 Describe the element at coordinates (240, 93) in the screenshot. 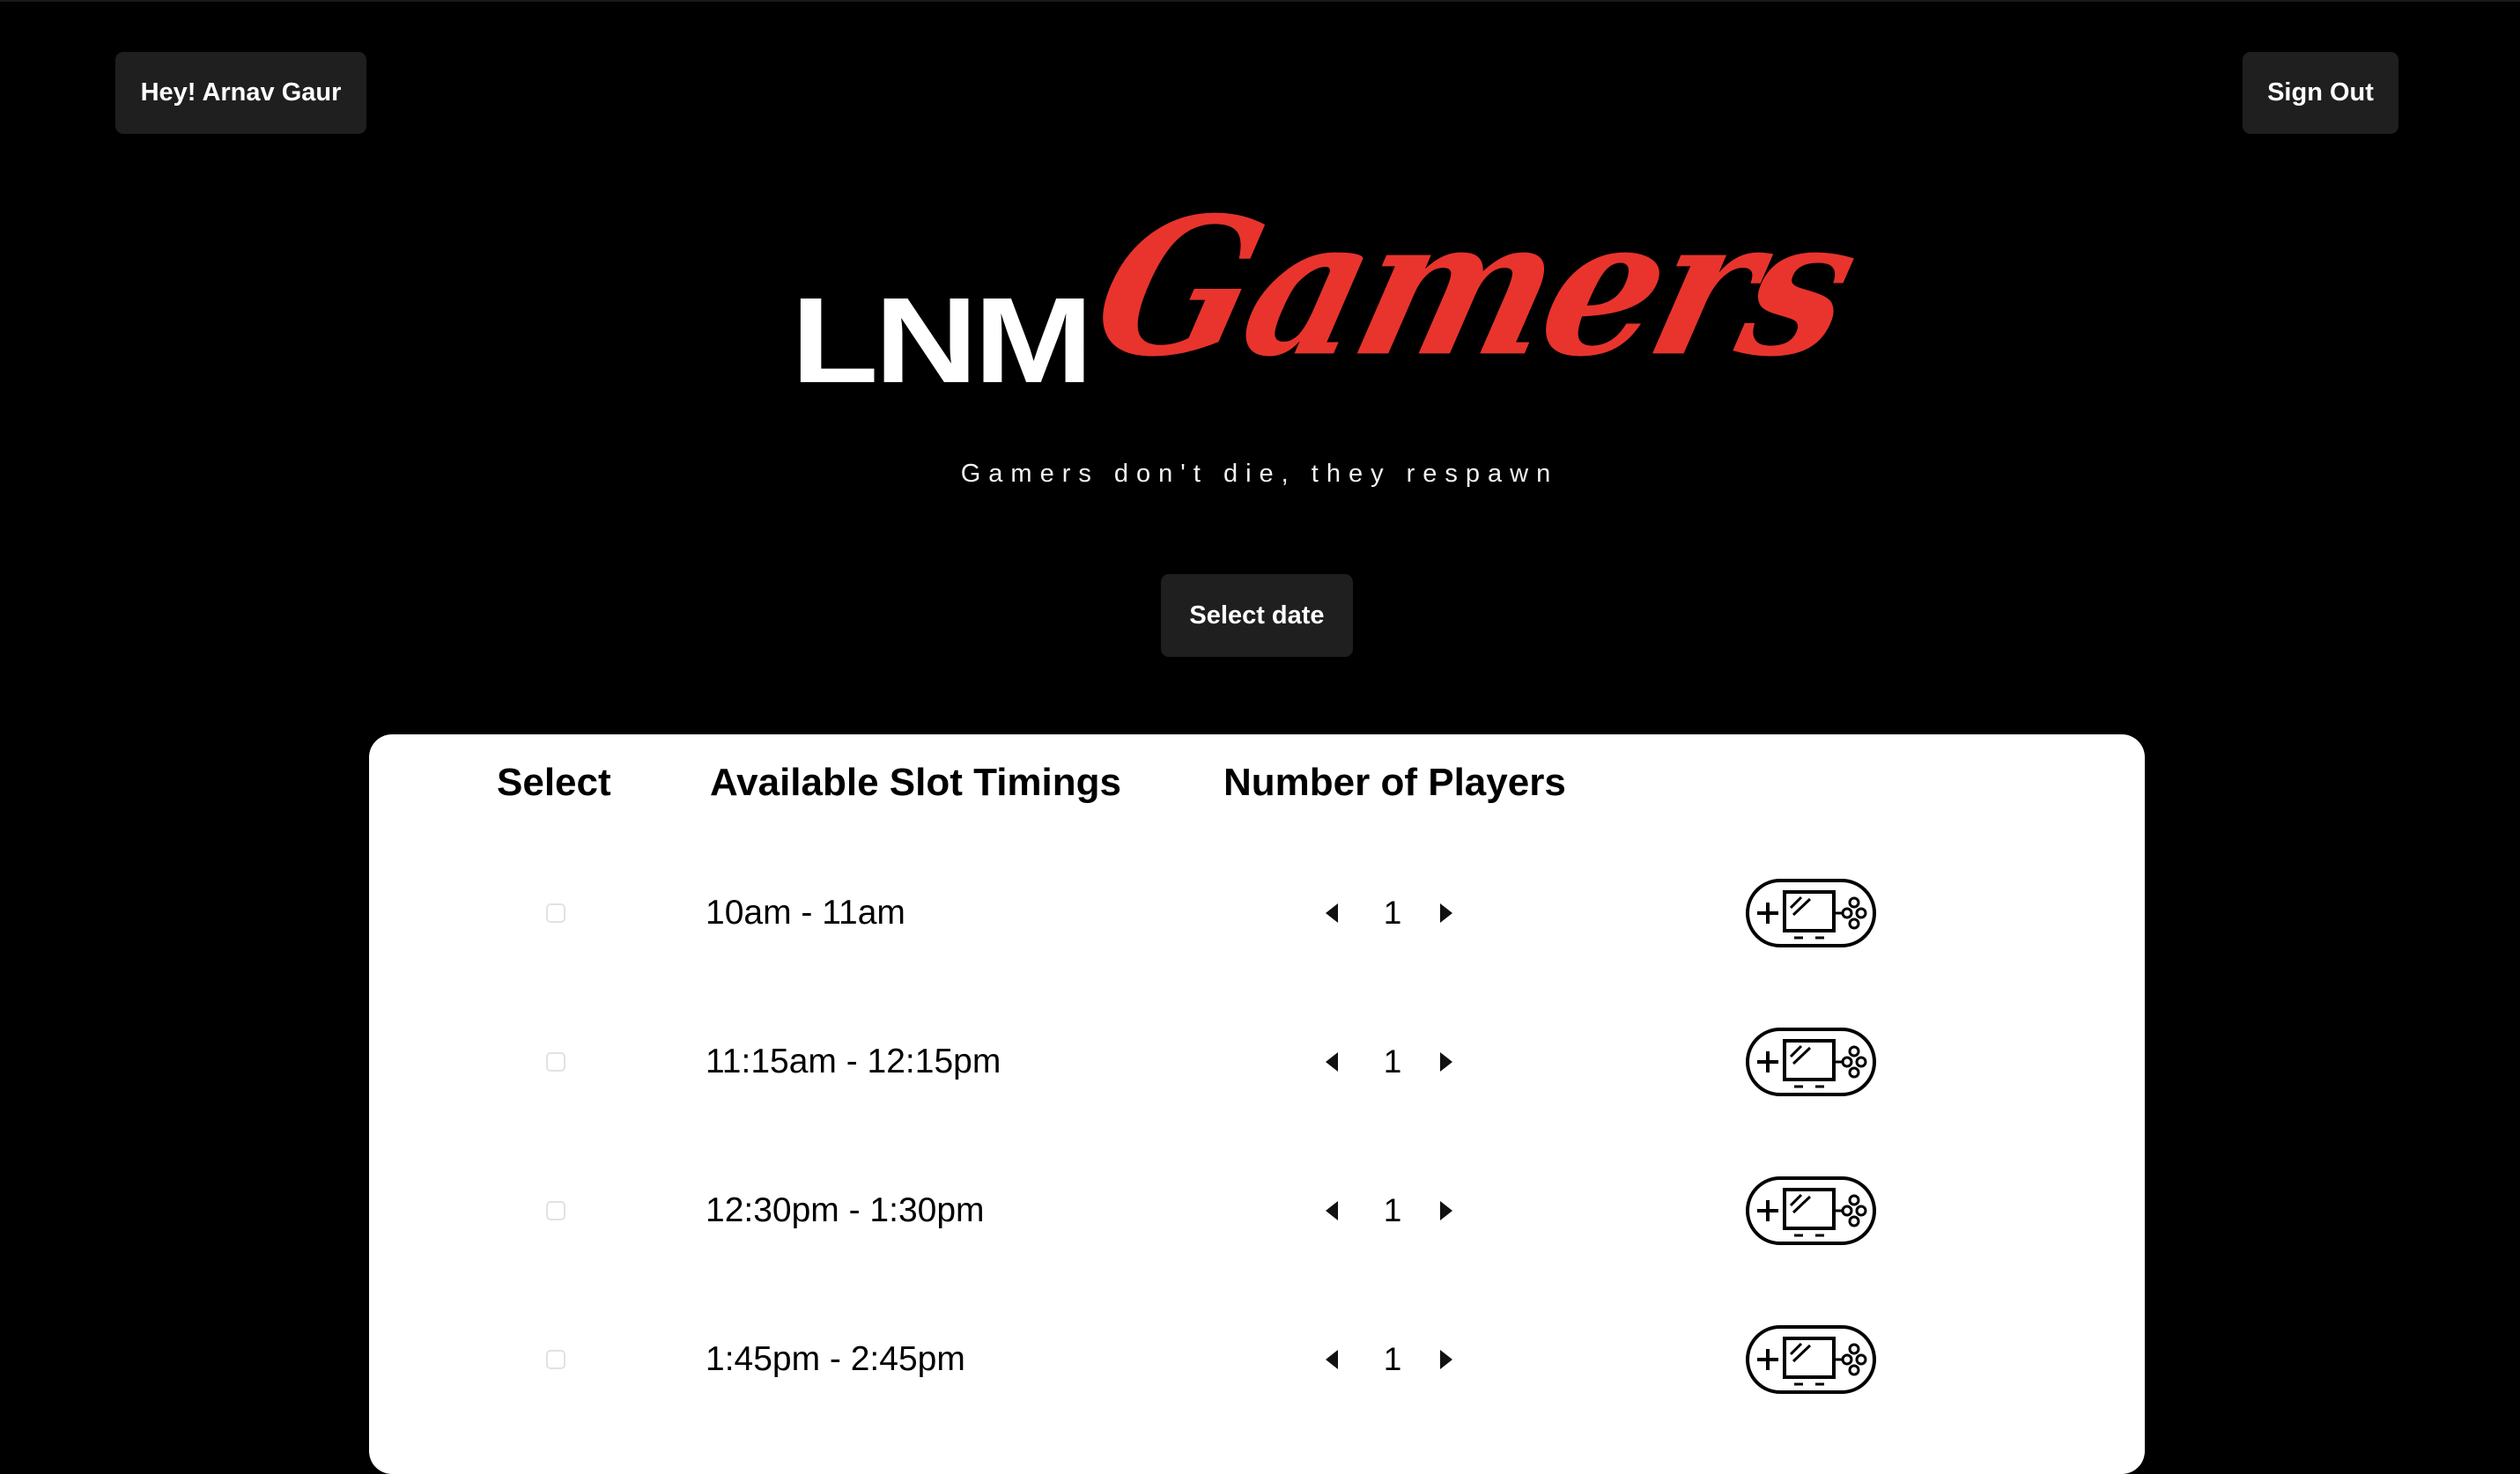

I see `user-greeting-button: Hey! Arnav Gaur` at that location.